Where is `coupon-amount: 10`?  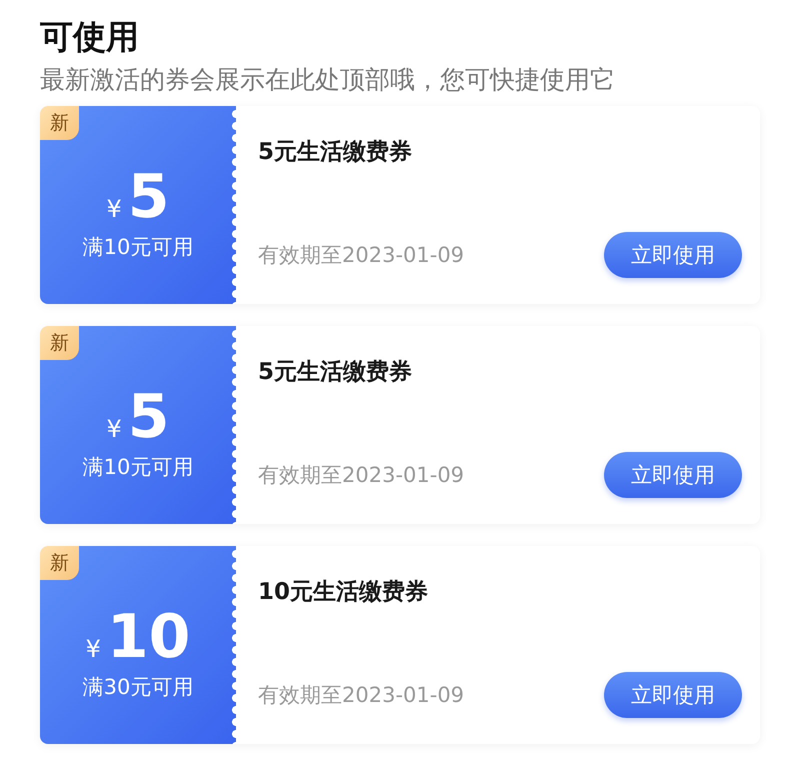
coupon-amount: 10 is located at coordinates (148, 637).